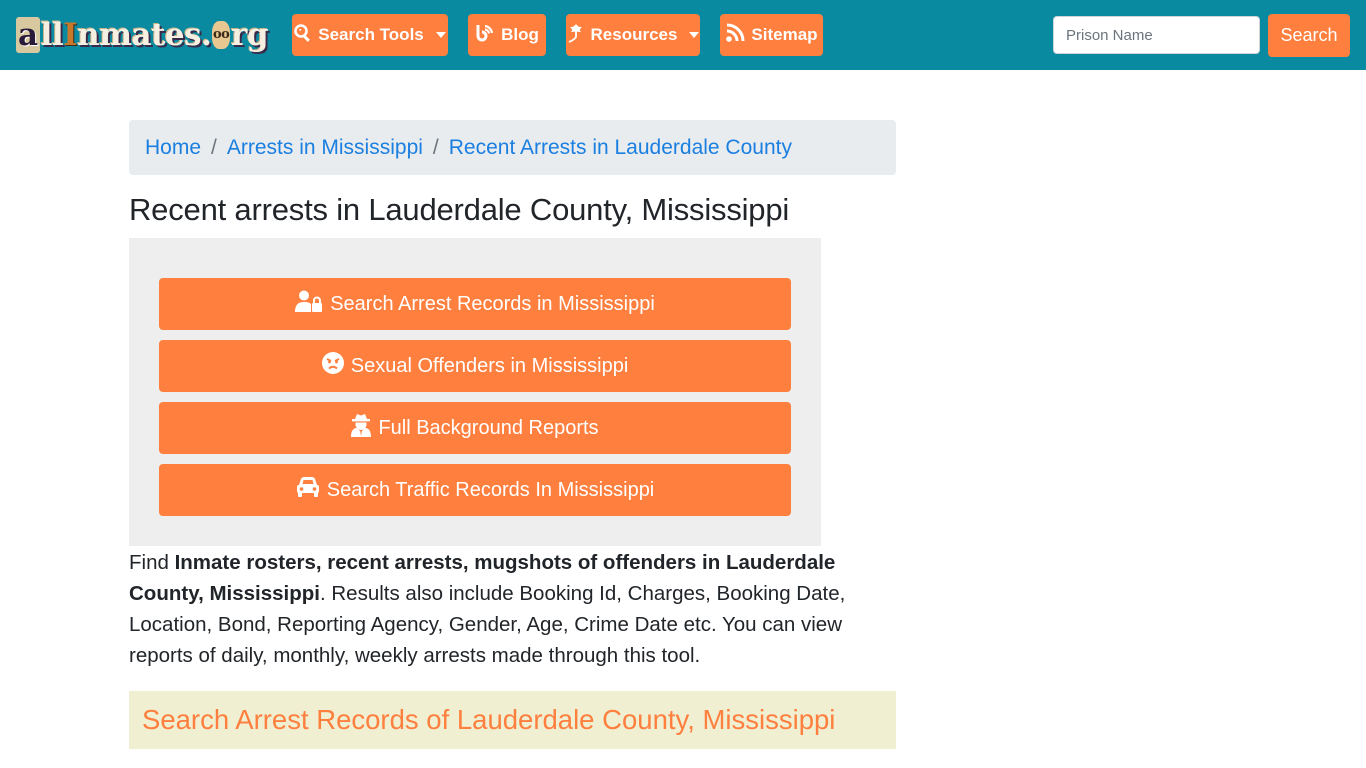 The height and width of the screenshot is (768, 1366). I want to click on sexual-offenders-button: Sexual Offenders in Mississippi, so click(475, 366).